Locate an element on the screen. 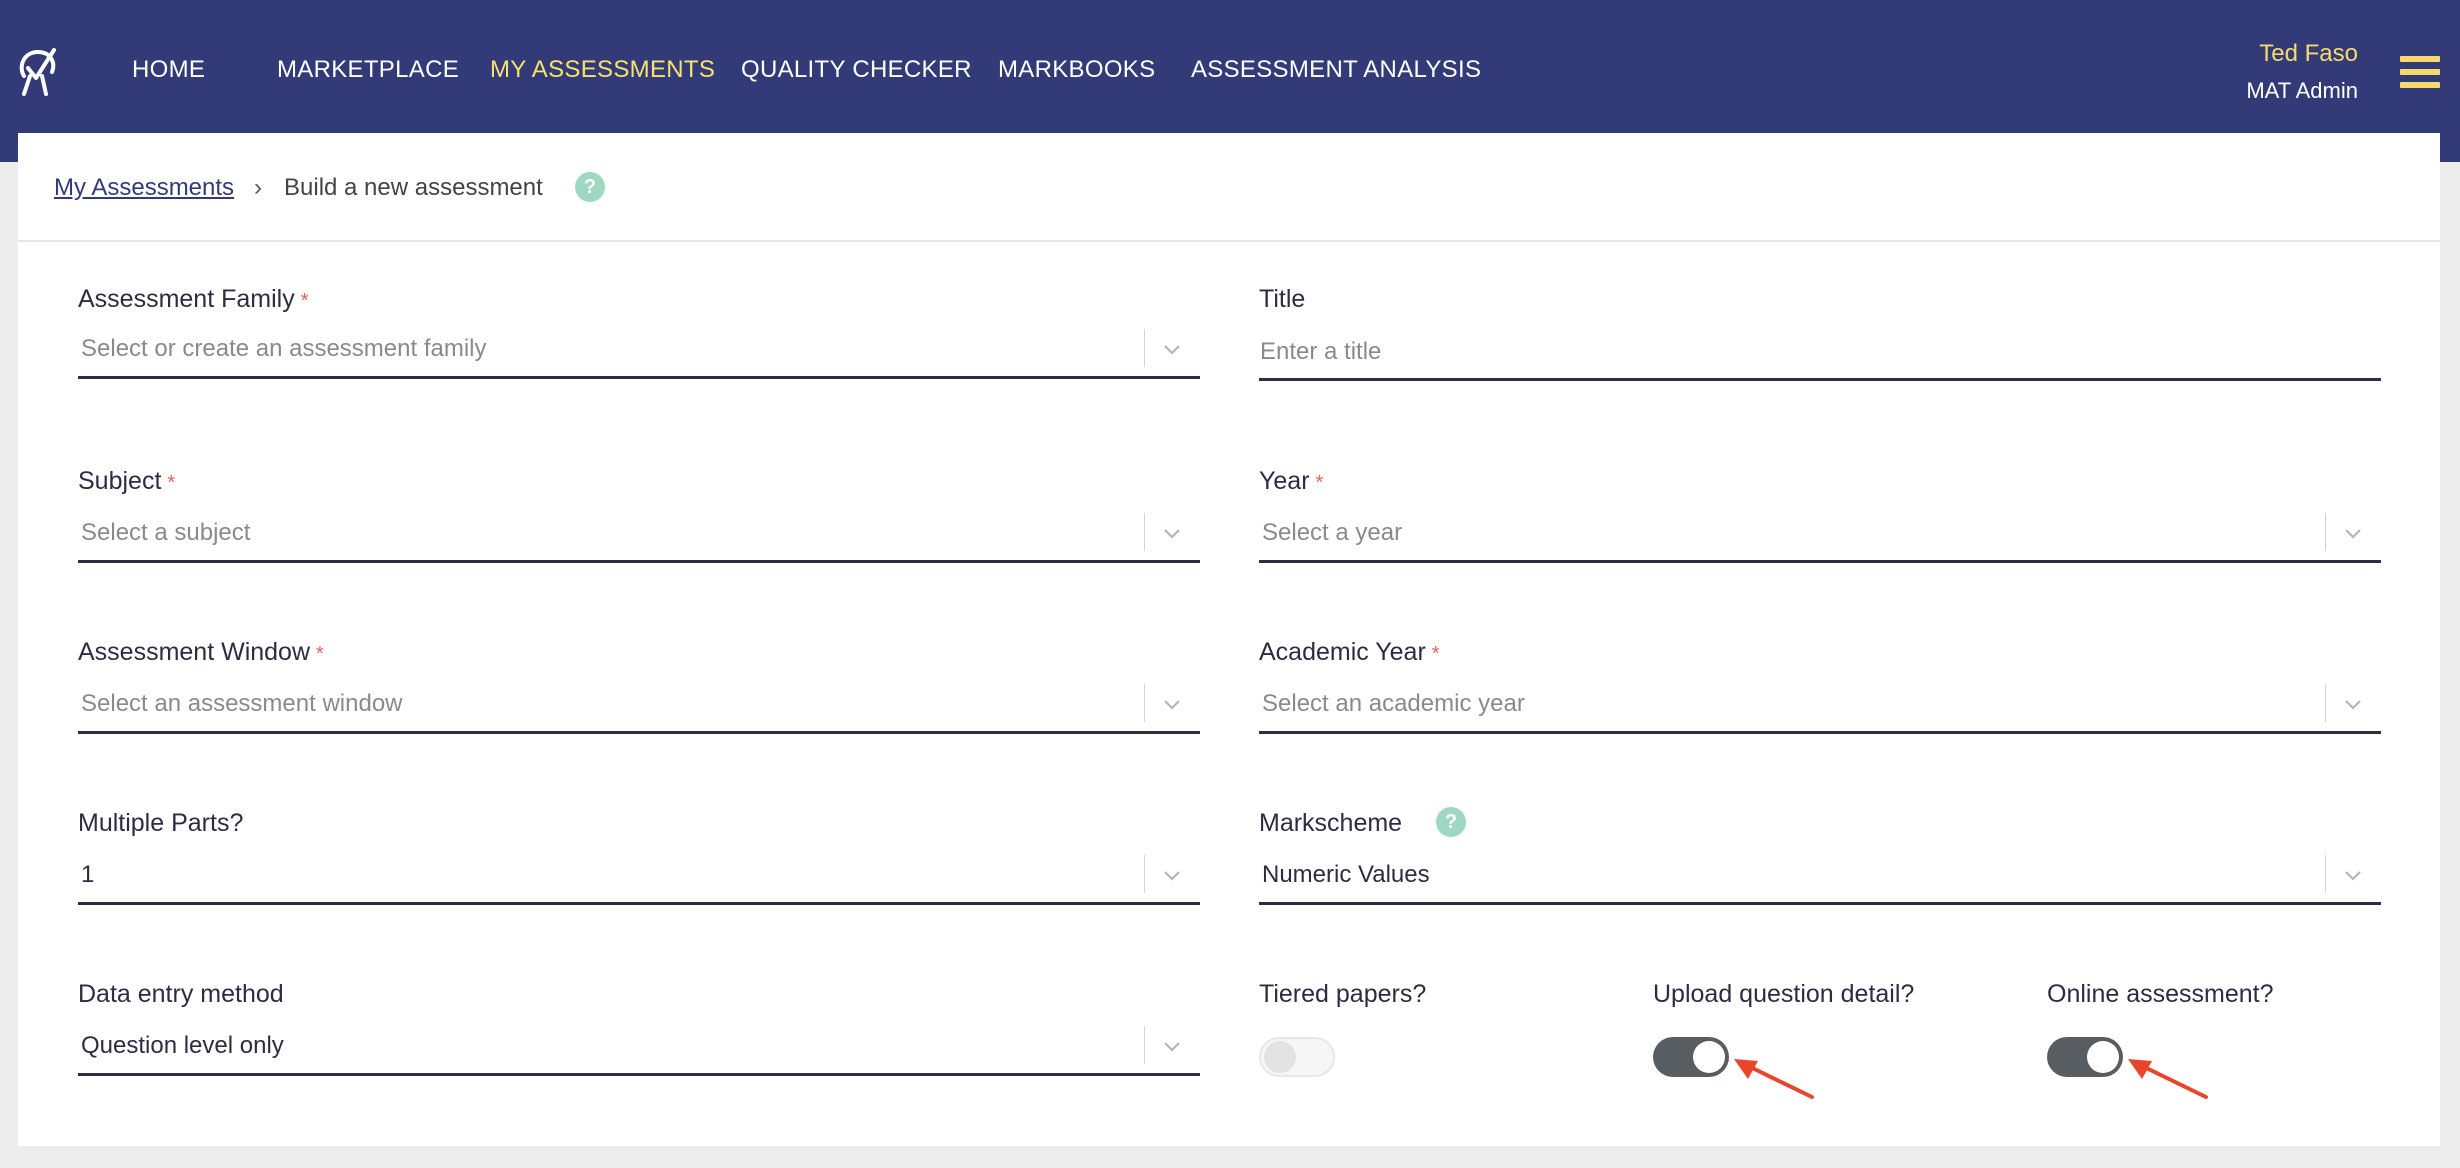  nav-my-assessments: MY ASSESSMENTS is located at coordinates (602, 70).